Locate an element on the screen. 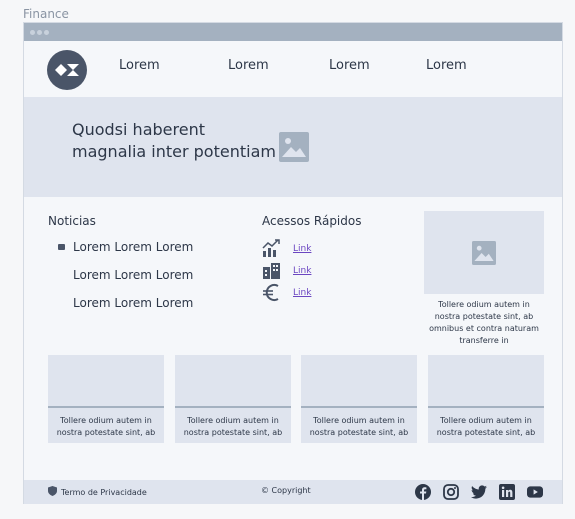 The image size is (575, 519). nav-link-4: Lorem is located at coordinates (446, 65).